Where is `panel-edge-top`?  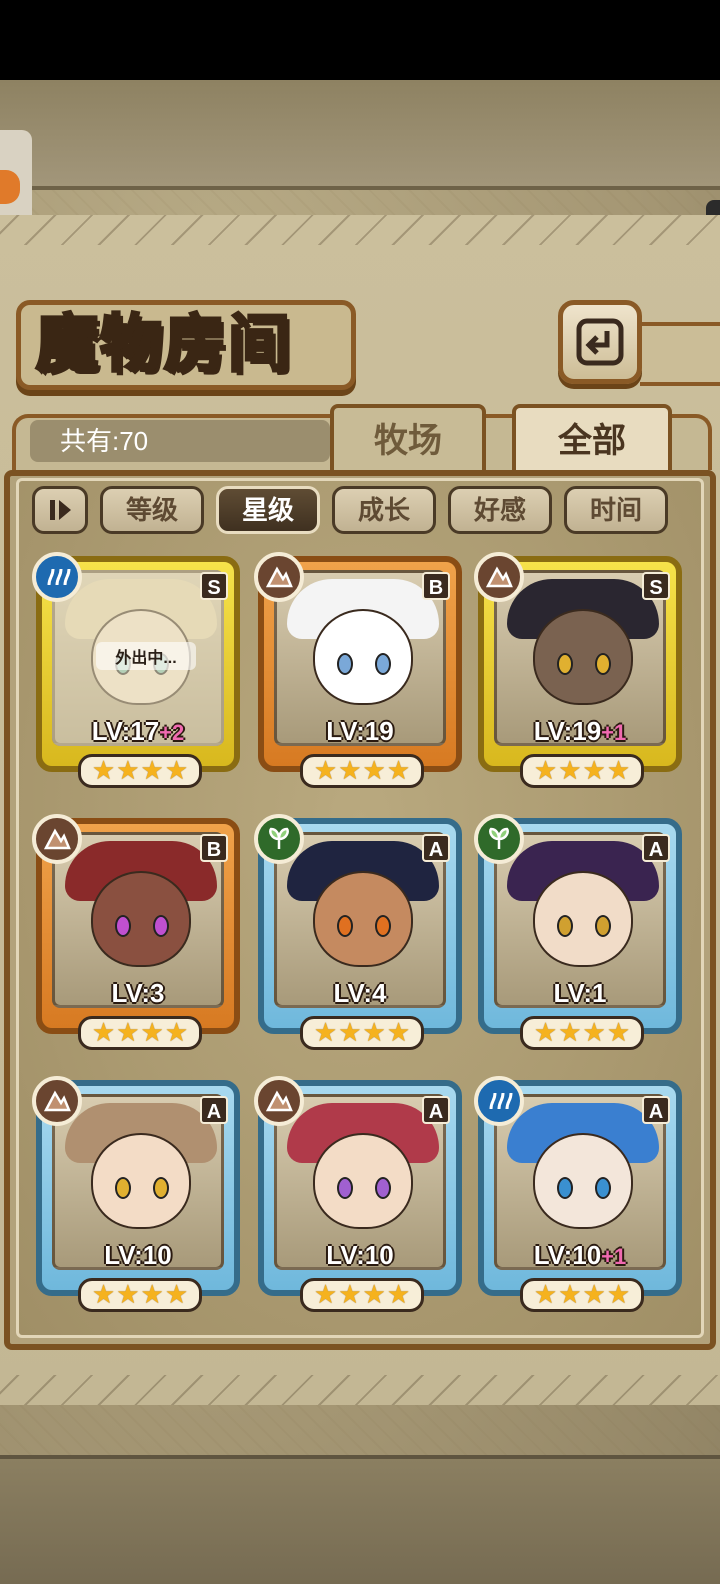 panel-edge-top is located at coordinates (360, 230).